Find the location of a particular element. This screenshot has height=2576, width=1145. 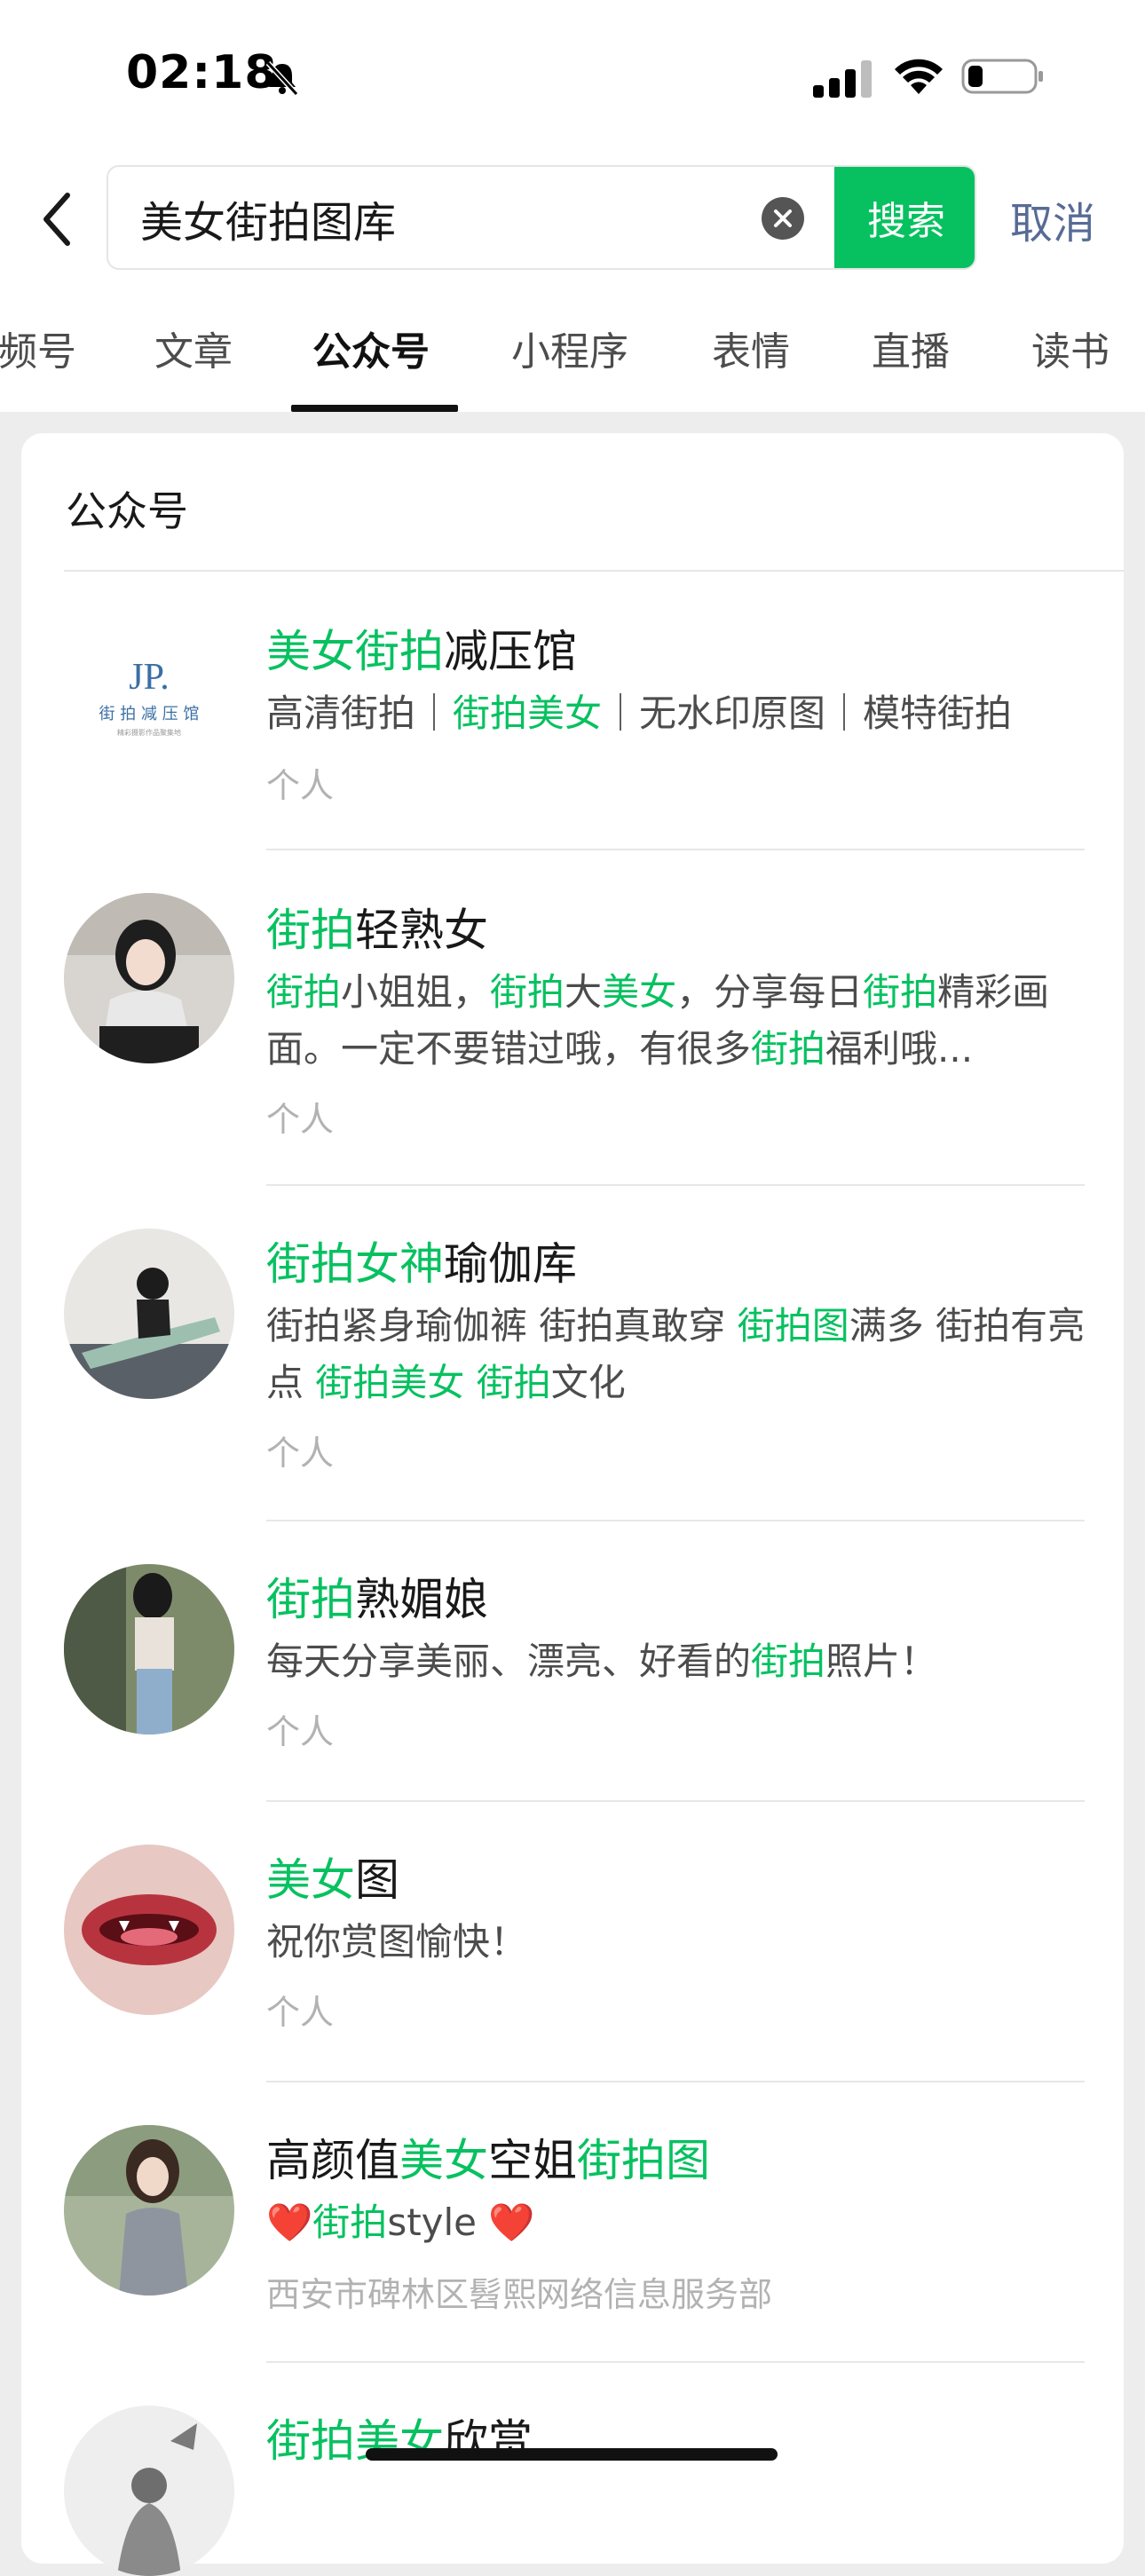

desc-text: 每天分享美丽、漂亮、好看的 is located at coordinates (509, 1661).